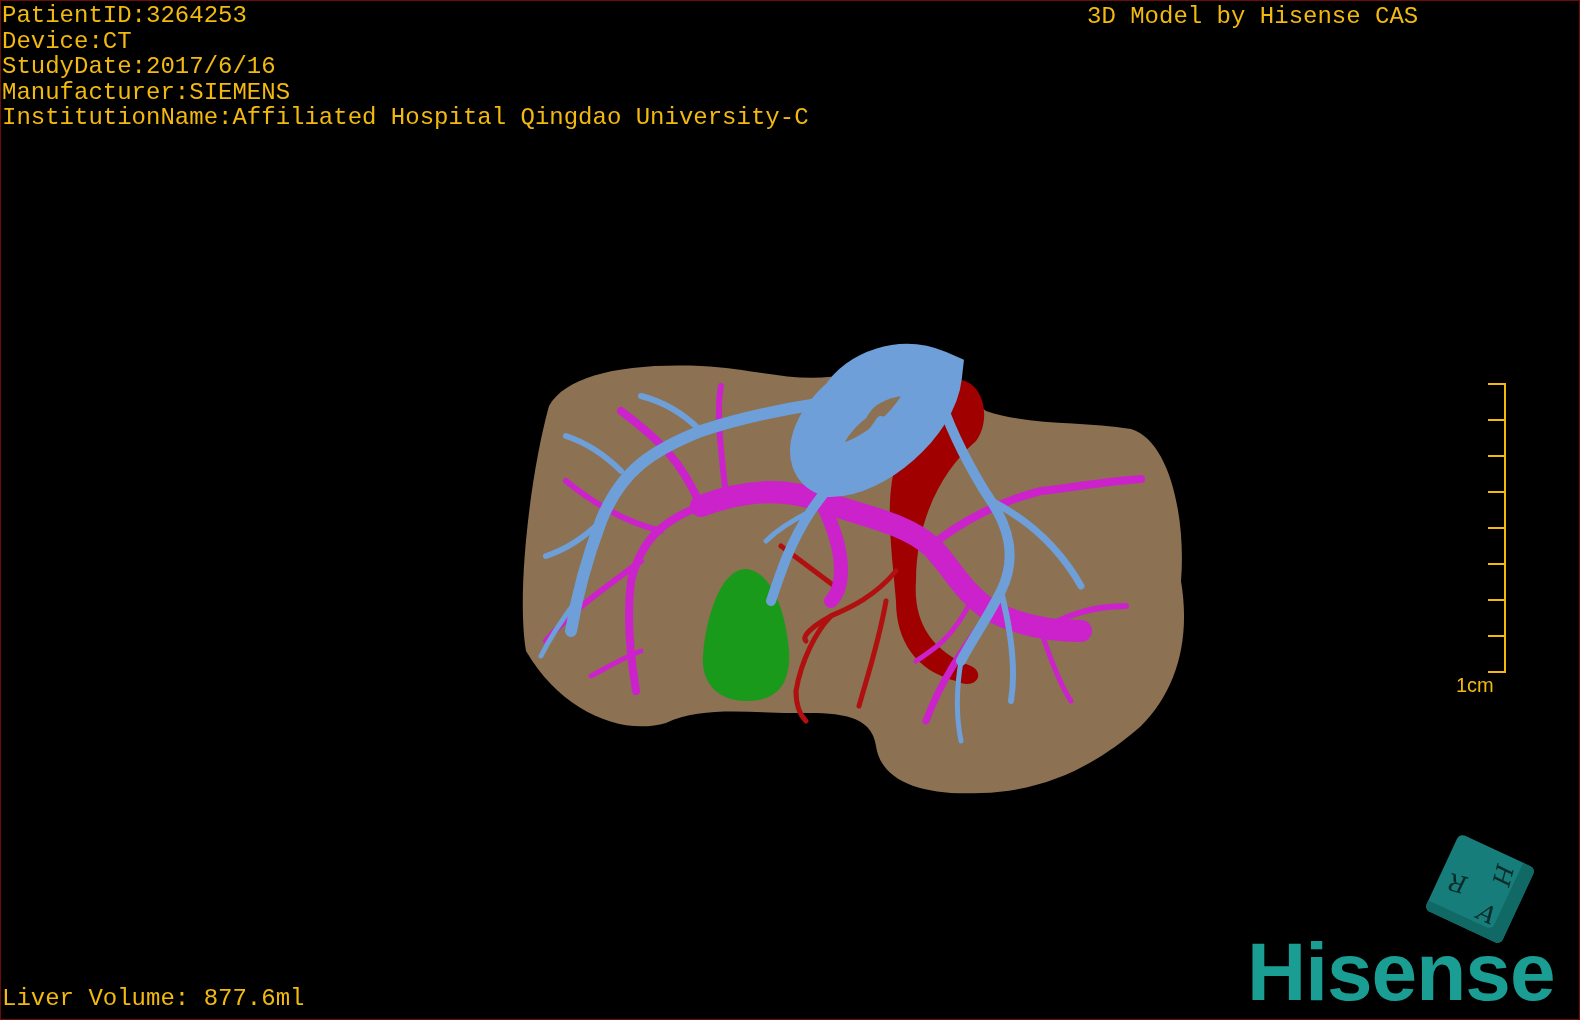  What do you see at coordinates (405, 118) in the screenshot?
I see `info-line: InstitutionName:Affiliated Hospital Qingdao University-C` at bounding box center [405, 118].